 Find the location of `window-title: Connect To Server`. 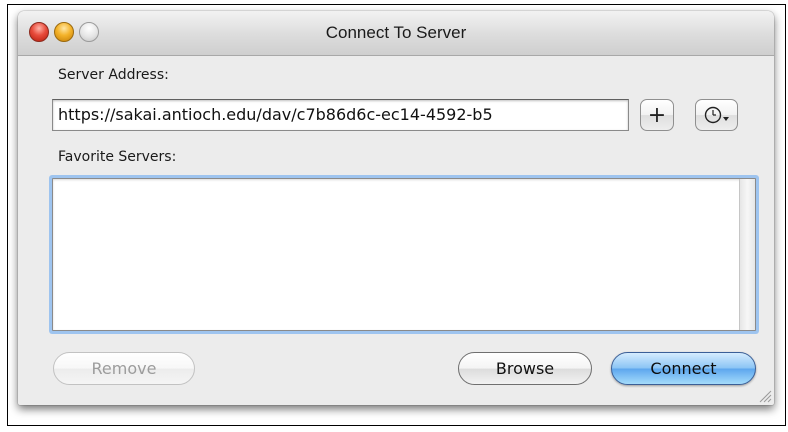

window-title: Connect To Server is located at coordinates (396, 32).